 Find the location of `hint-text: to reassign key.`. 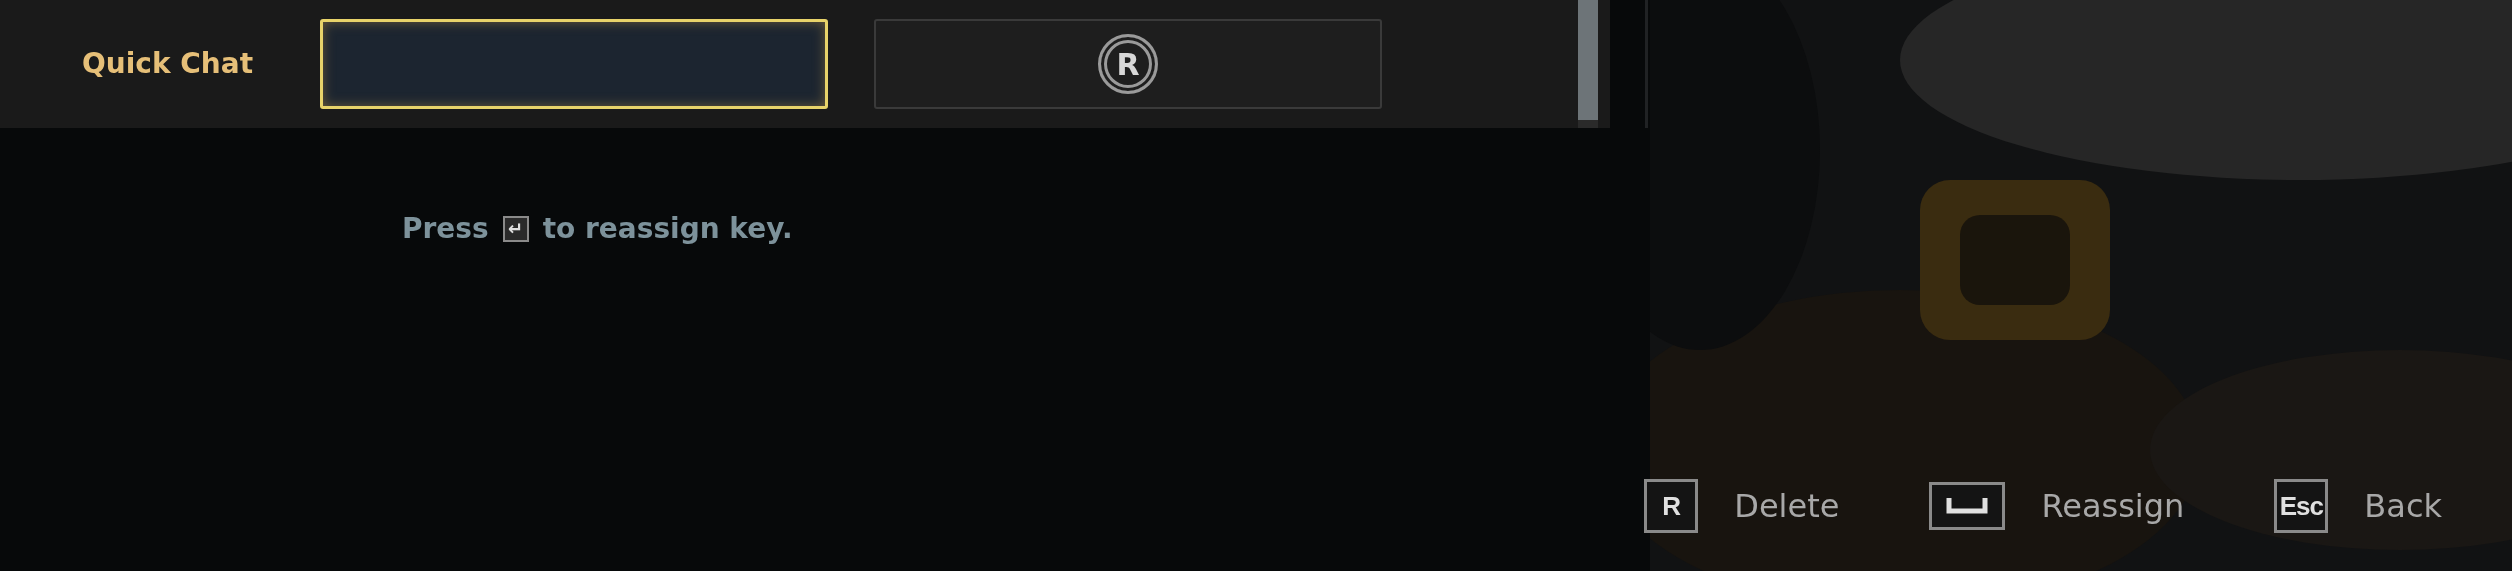

hint-text: to reassign key. is located at coordinates (667, 229).